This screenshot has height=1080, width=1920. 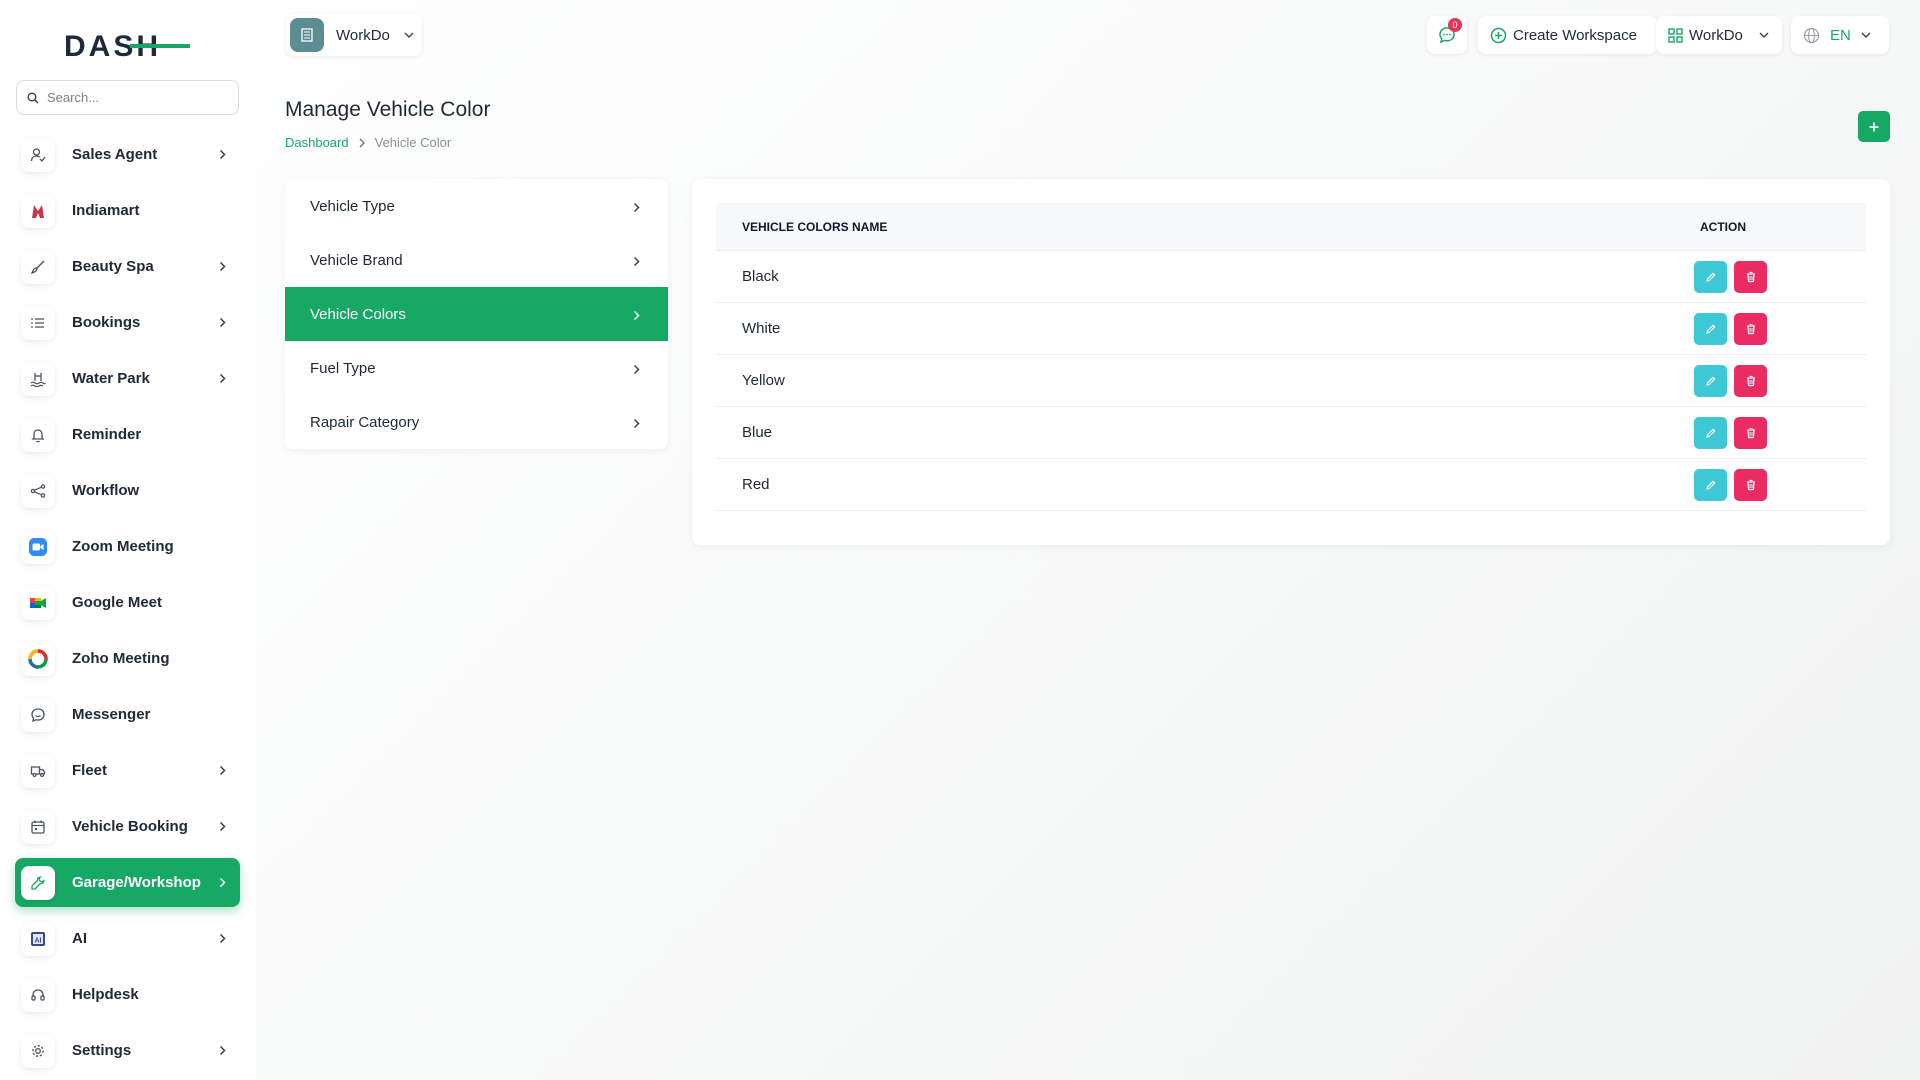 What do you see at coordinates (388, 109) in the screenshot?
I see `page-title: Manage Vehicle Color` at bounding box center [388, 109].